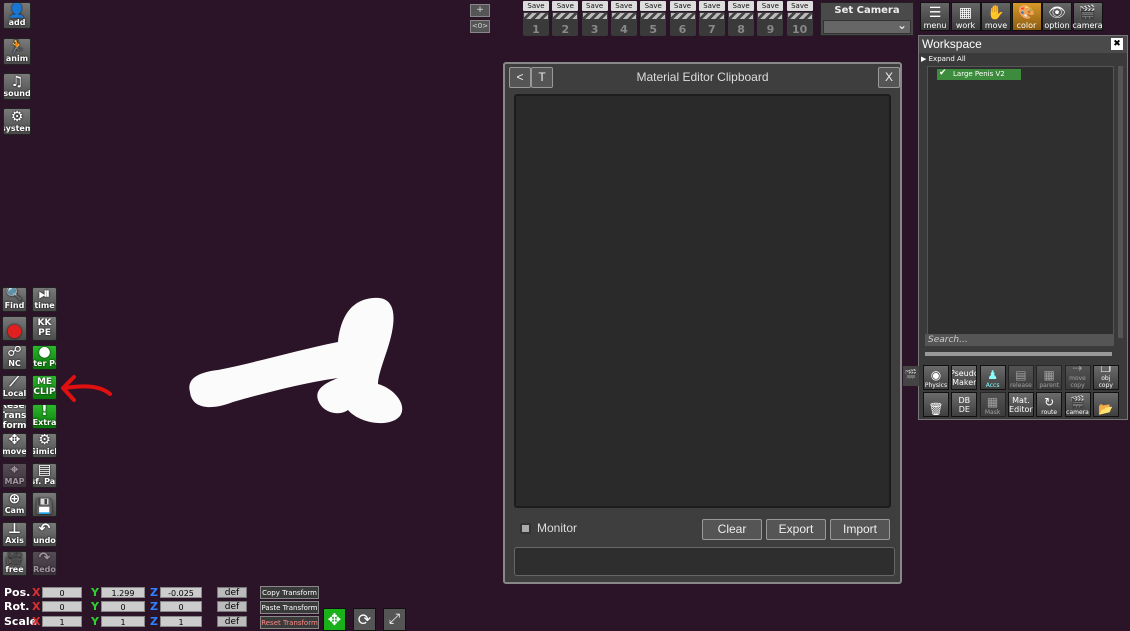 This screenshot has height=631, width=1130. I want to click on save-slot-5: Save 5, so click(653, 19).